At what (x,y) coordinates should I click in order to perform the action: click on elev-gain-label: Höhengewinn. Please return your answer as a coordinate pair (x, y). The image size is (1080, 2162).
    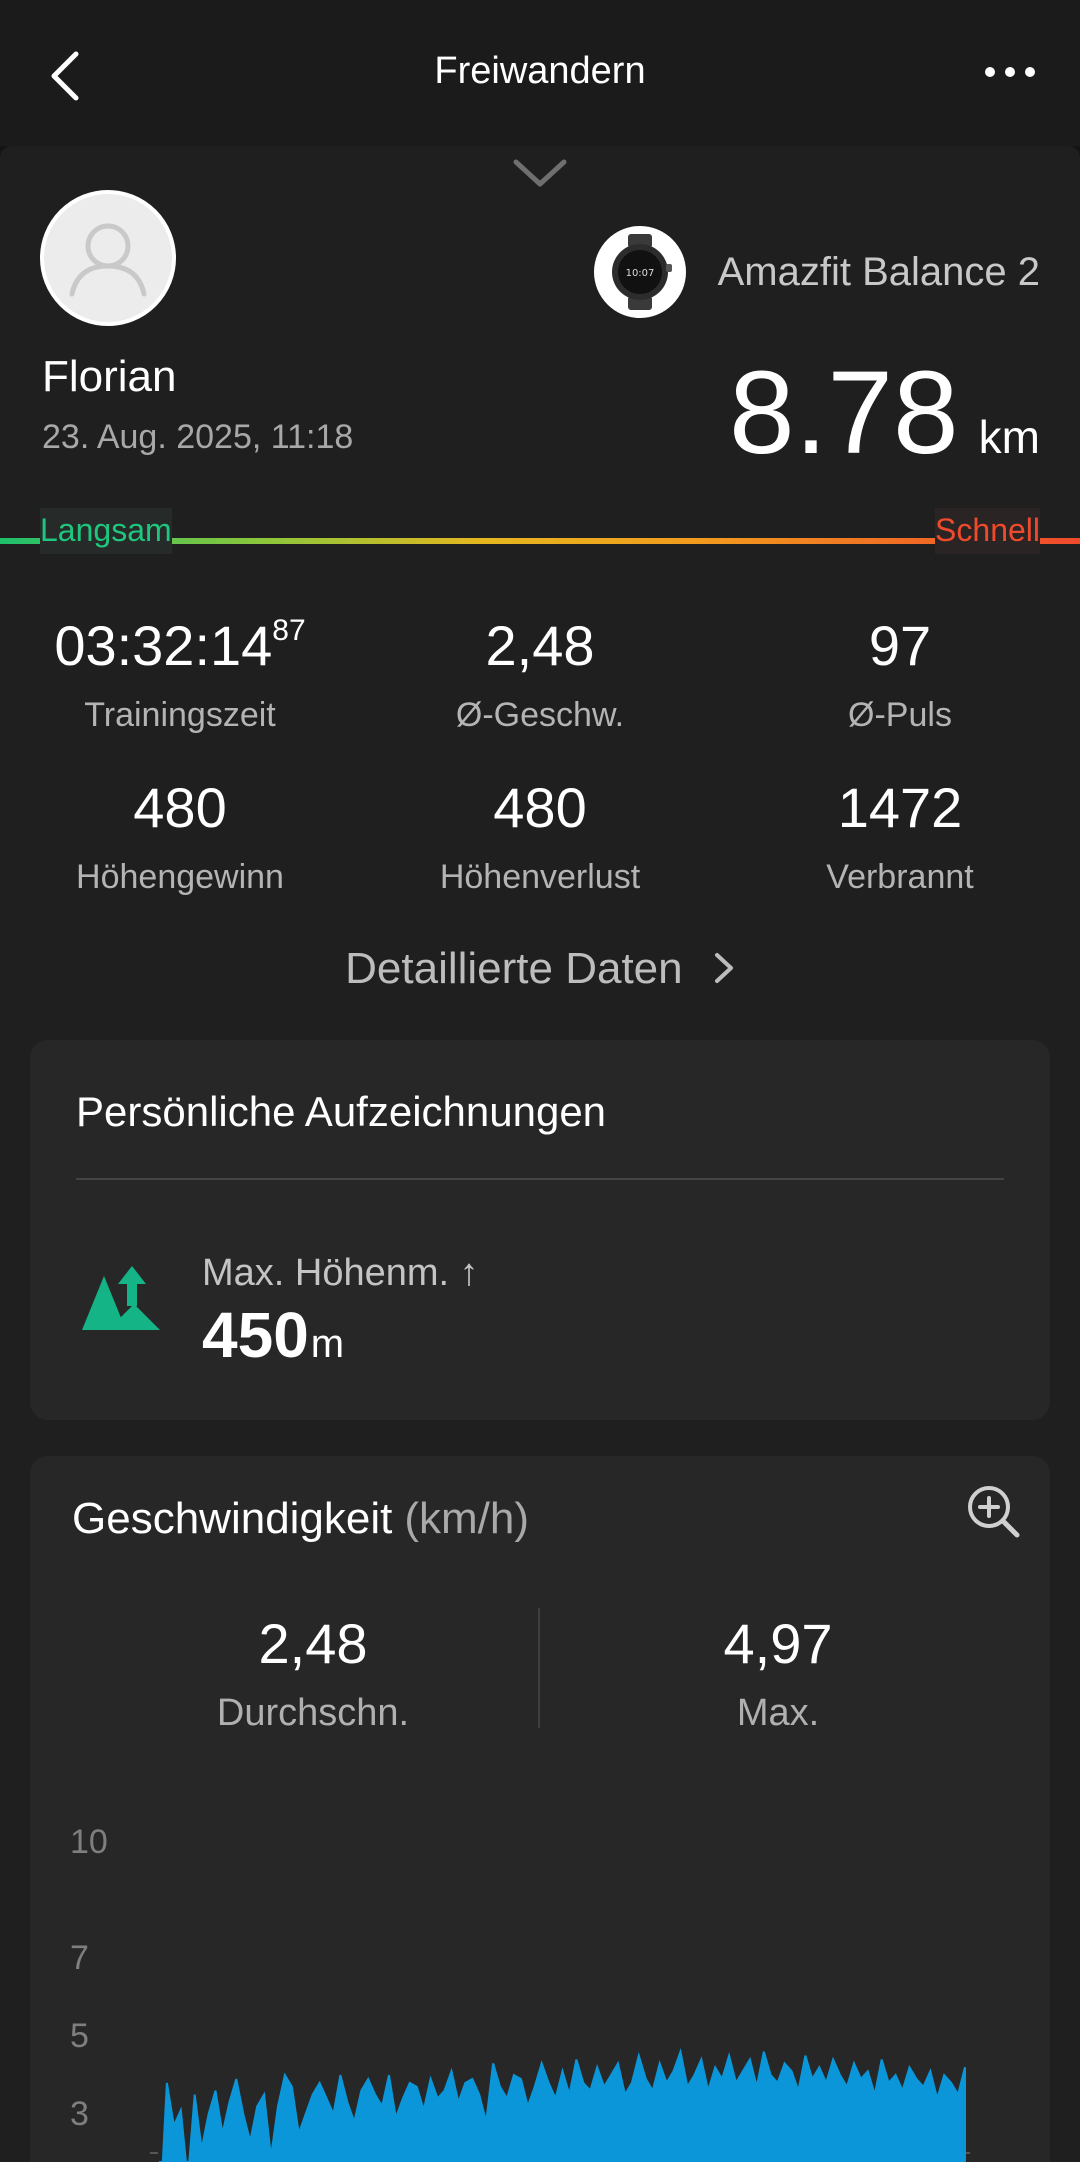
    Looking at the image, I should click on (180, 877).